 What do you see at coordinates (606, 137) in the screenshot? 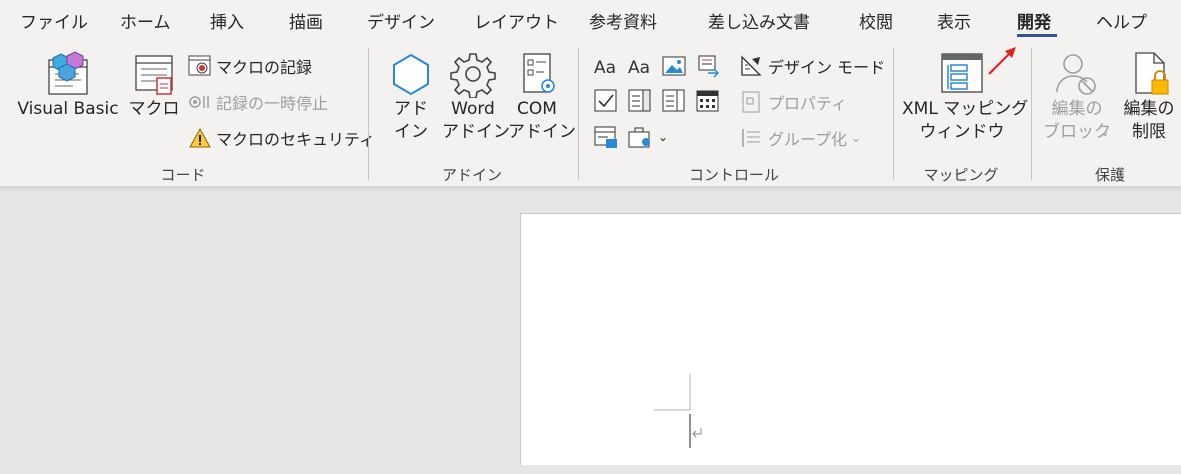
I see `repeating-section-control-icon` at bounding box center [606, 137].